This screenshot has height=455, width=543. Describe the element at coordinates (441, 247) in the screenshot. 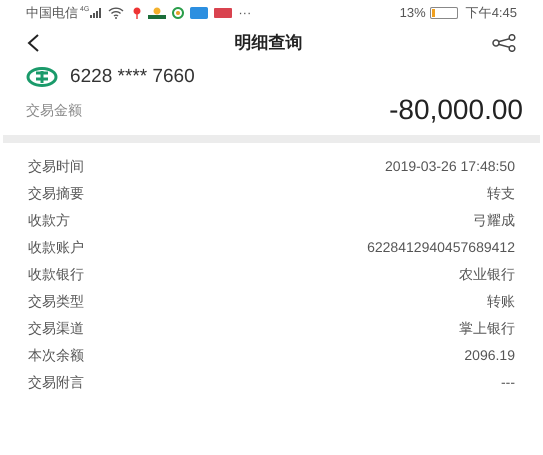

I see `detail-value: 6228412940457689412` at that location.